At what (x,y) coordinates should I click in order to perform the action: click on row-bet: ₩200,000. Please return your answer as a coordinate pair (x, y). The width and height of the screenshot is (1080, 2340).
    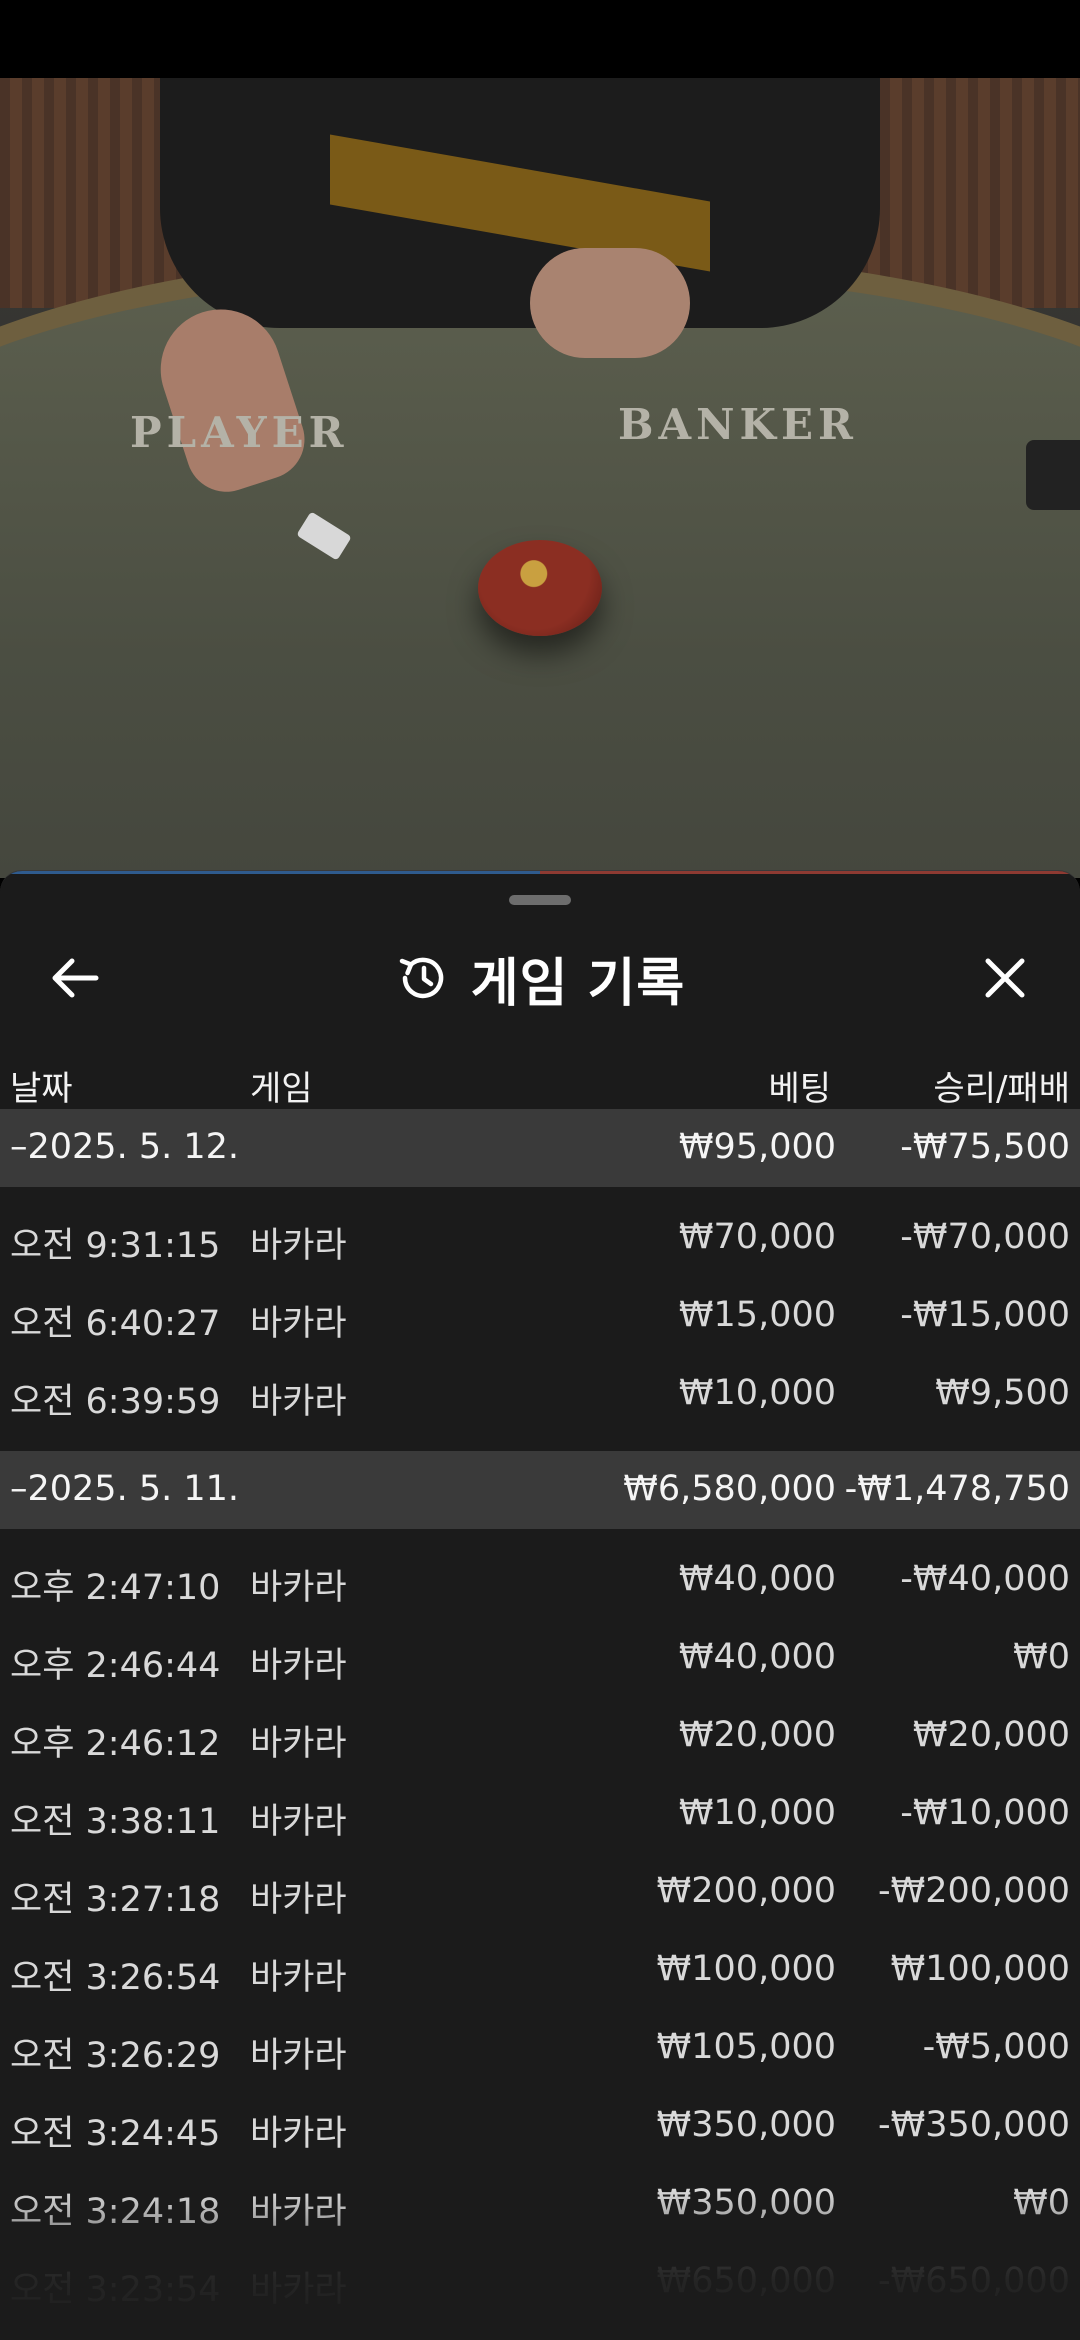
    Looking at the image, I should click on (746, 1891).